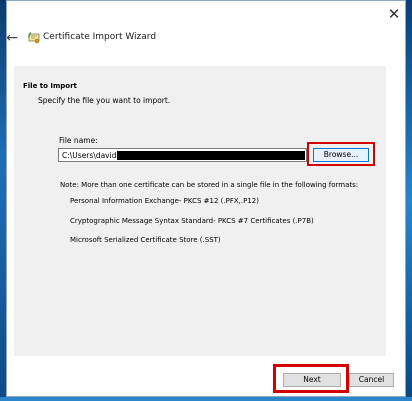 The height and width of the screenshot is (401, 412). Describe the element at coordinates (206, 399) in the screenshot. I see `taskbar-edge` at that location.